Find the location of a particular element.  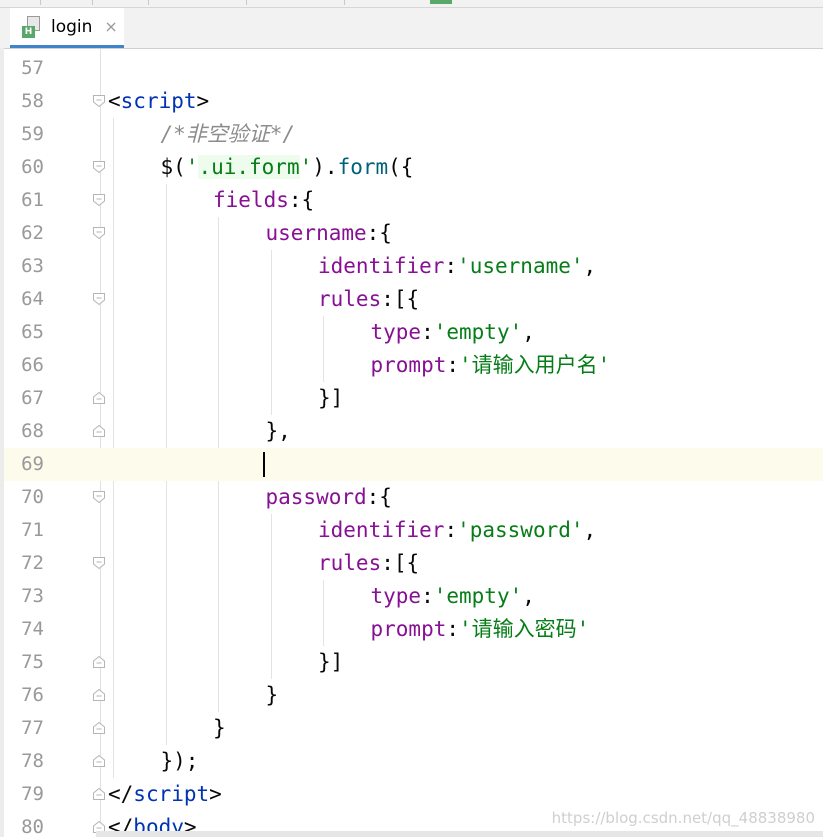

code-line: 65 type:'empty', is located at coordinates (413, 332).